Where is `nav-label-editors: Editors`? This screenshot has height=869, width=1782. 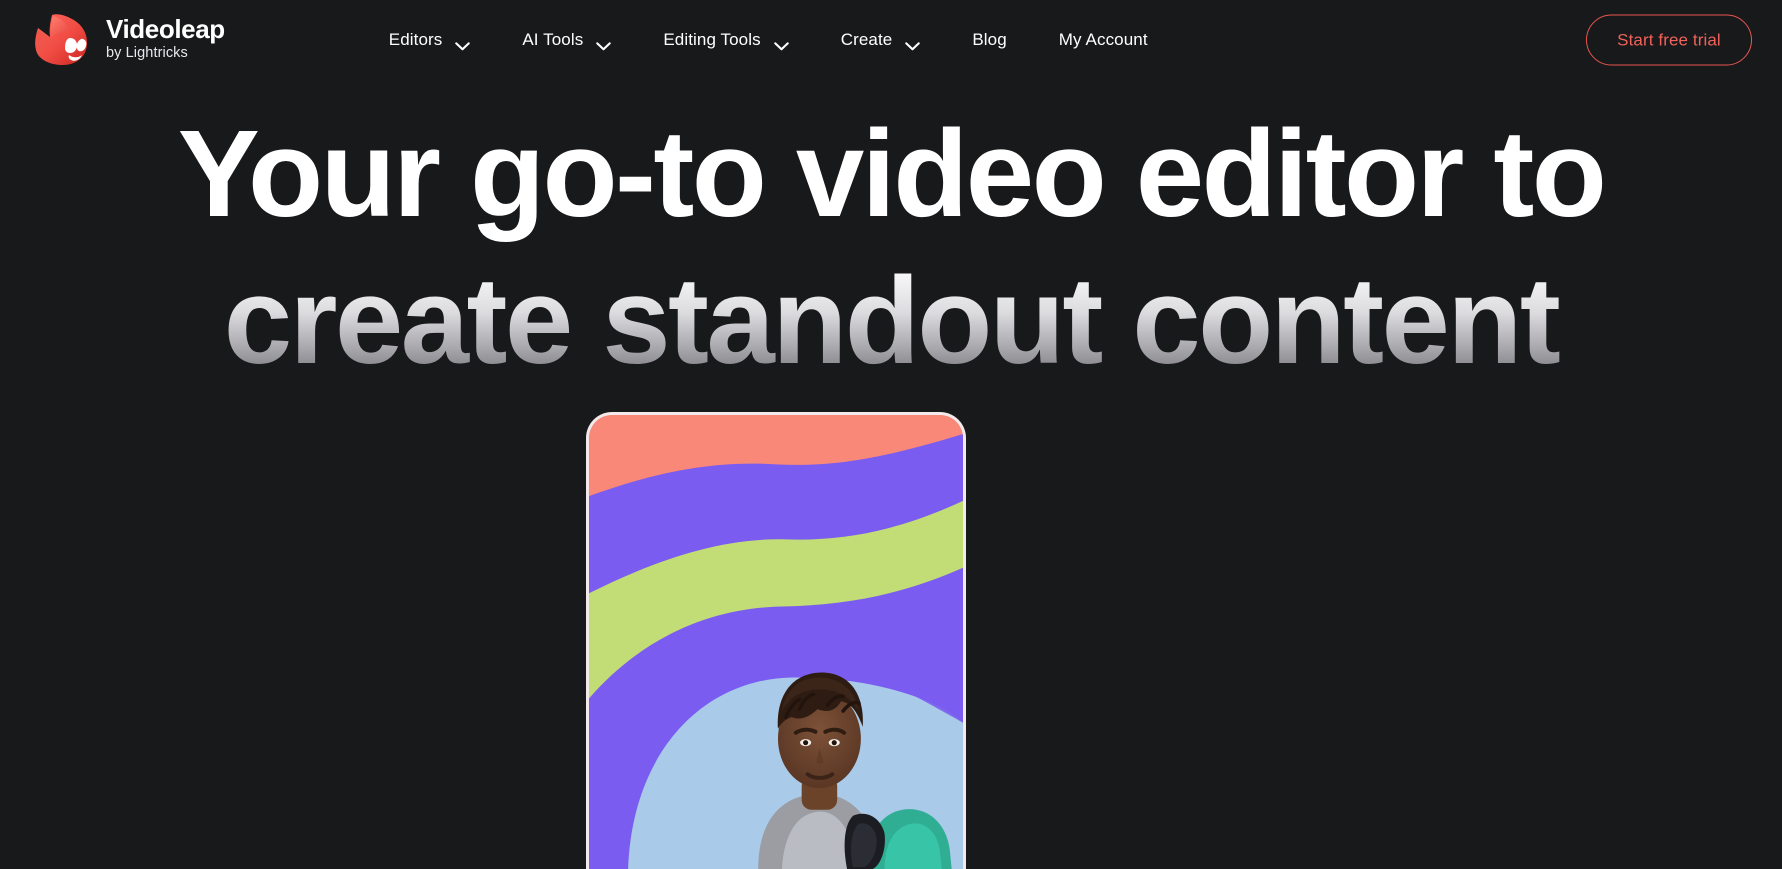 nav-label-editors: Editors is located at coordinates (415, 39).